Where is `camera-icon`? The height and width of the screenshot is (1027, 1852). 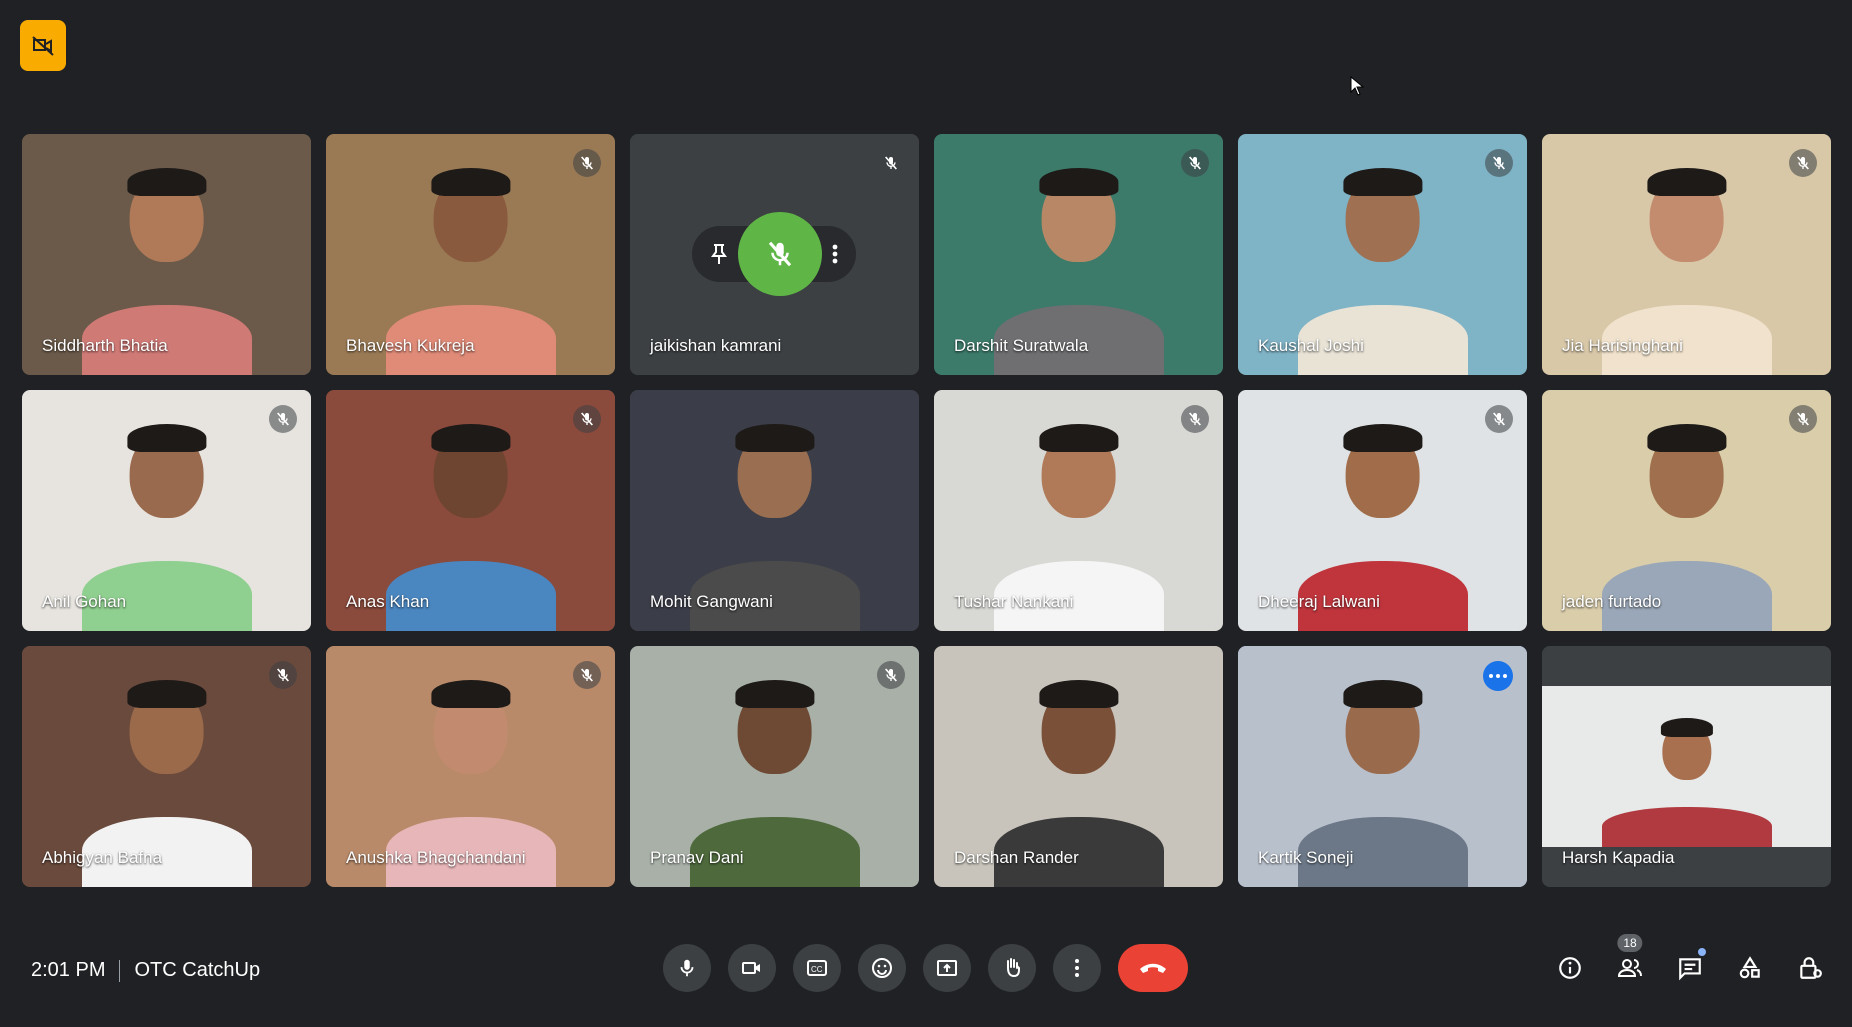 camera-icon is located at coordinates (751, 968).